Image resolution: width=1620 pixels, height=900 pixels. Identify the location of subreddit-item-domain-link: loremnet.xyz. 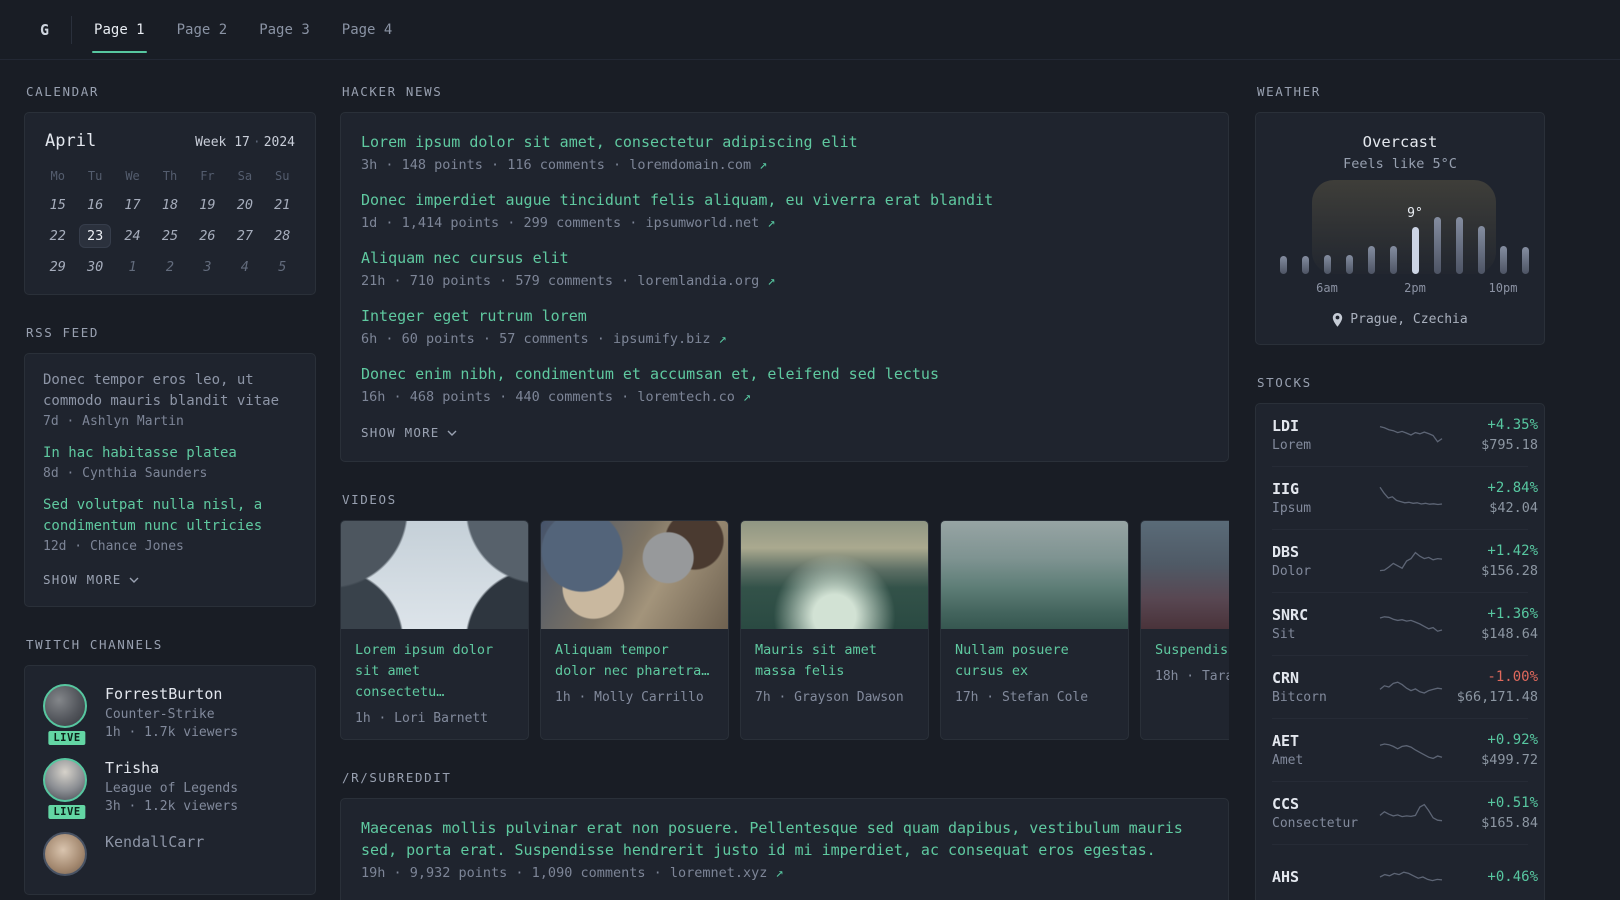
(723, 873).